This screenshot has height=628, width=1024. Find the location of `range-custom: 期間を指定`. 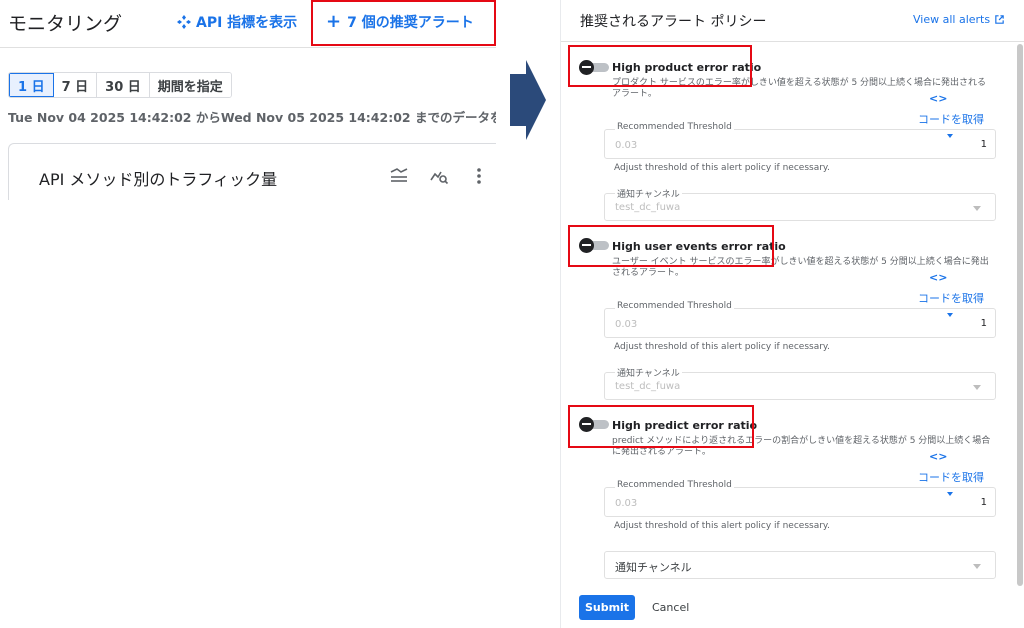

range-custom: 期間を指定 is located at coordinates (190, 85).